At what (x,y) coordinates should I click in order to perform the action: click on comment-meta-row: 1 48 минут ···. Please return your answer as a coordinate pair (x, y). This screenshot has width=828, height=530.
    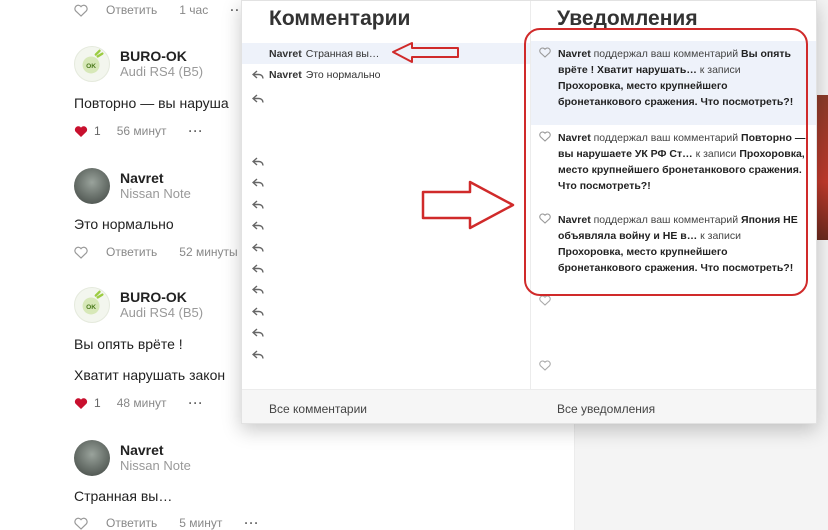
    Looking at the image, I should click on (138, 403).